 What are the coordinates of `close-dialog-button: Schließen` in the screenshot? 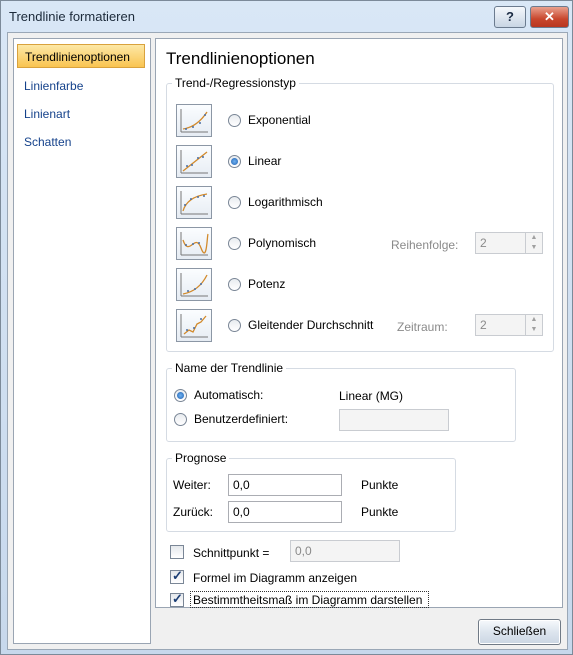 It's located at (519, 632).